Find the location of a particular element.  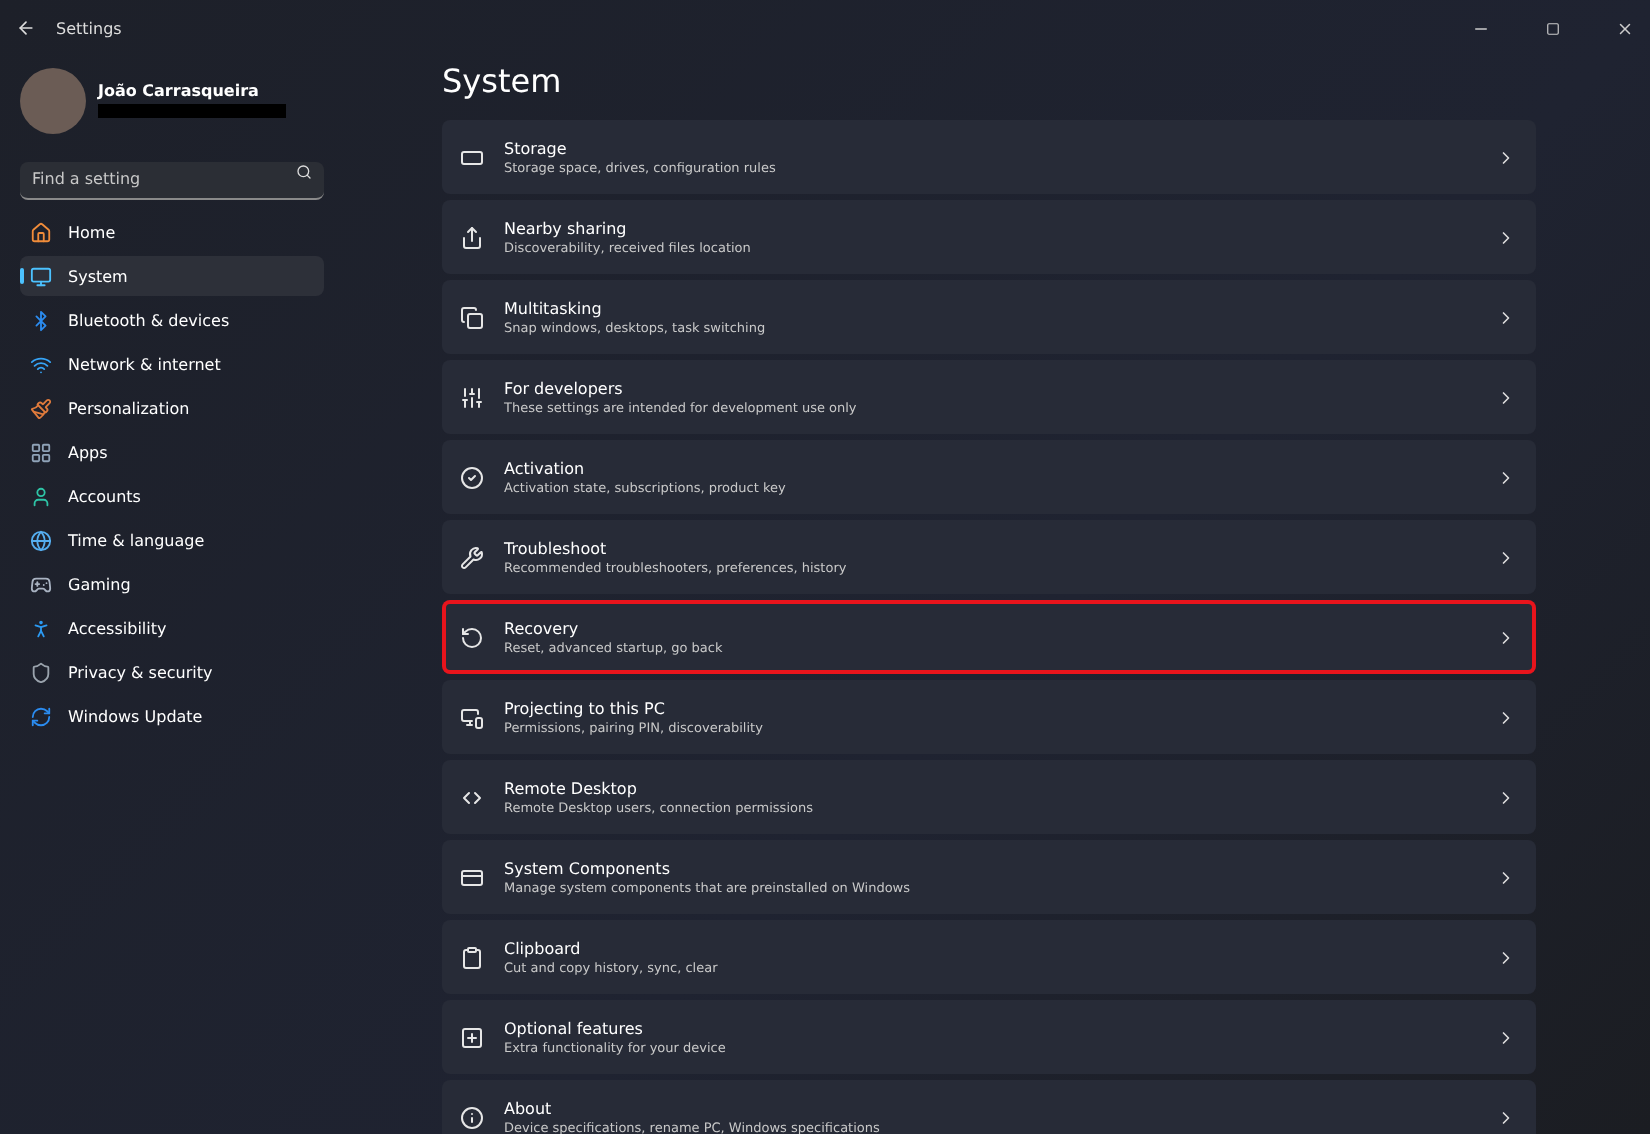

card-title: Nearby sharing is located at coordinates (566, 228).